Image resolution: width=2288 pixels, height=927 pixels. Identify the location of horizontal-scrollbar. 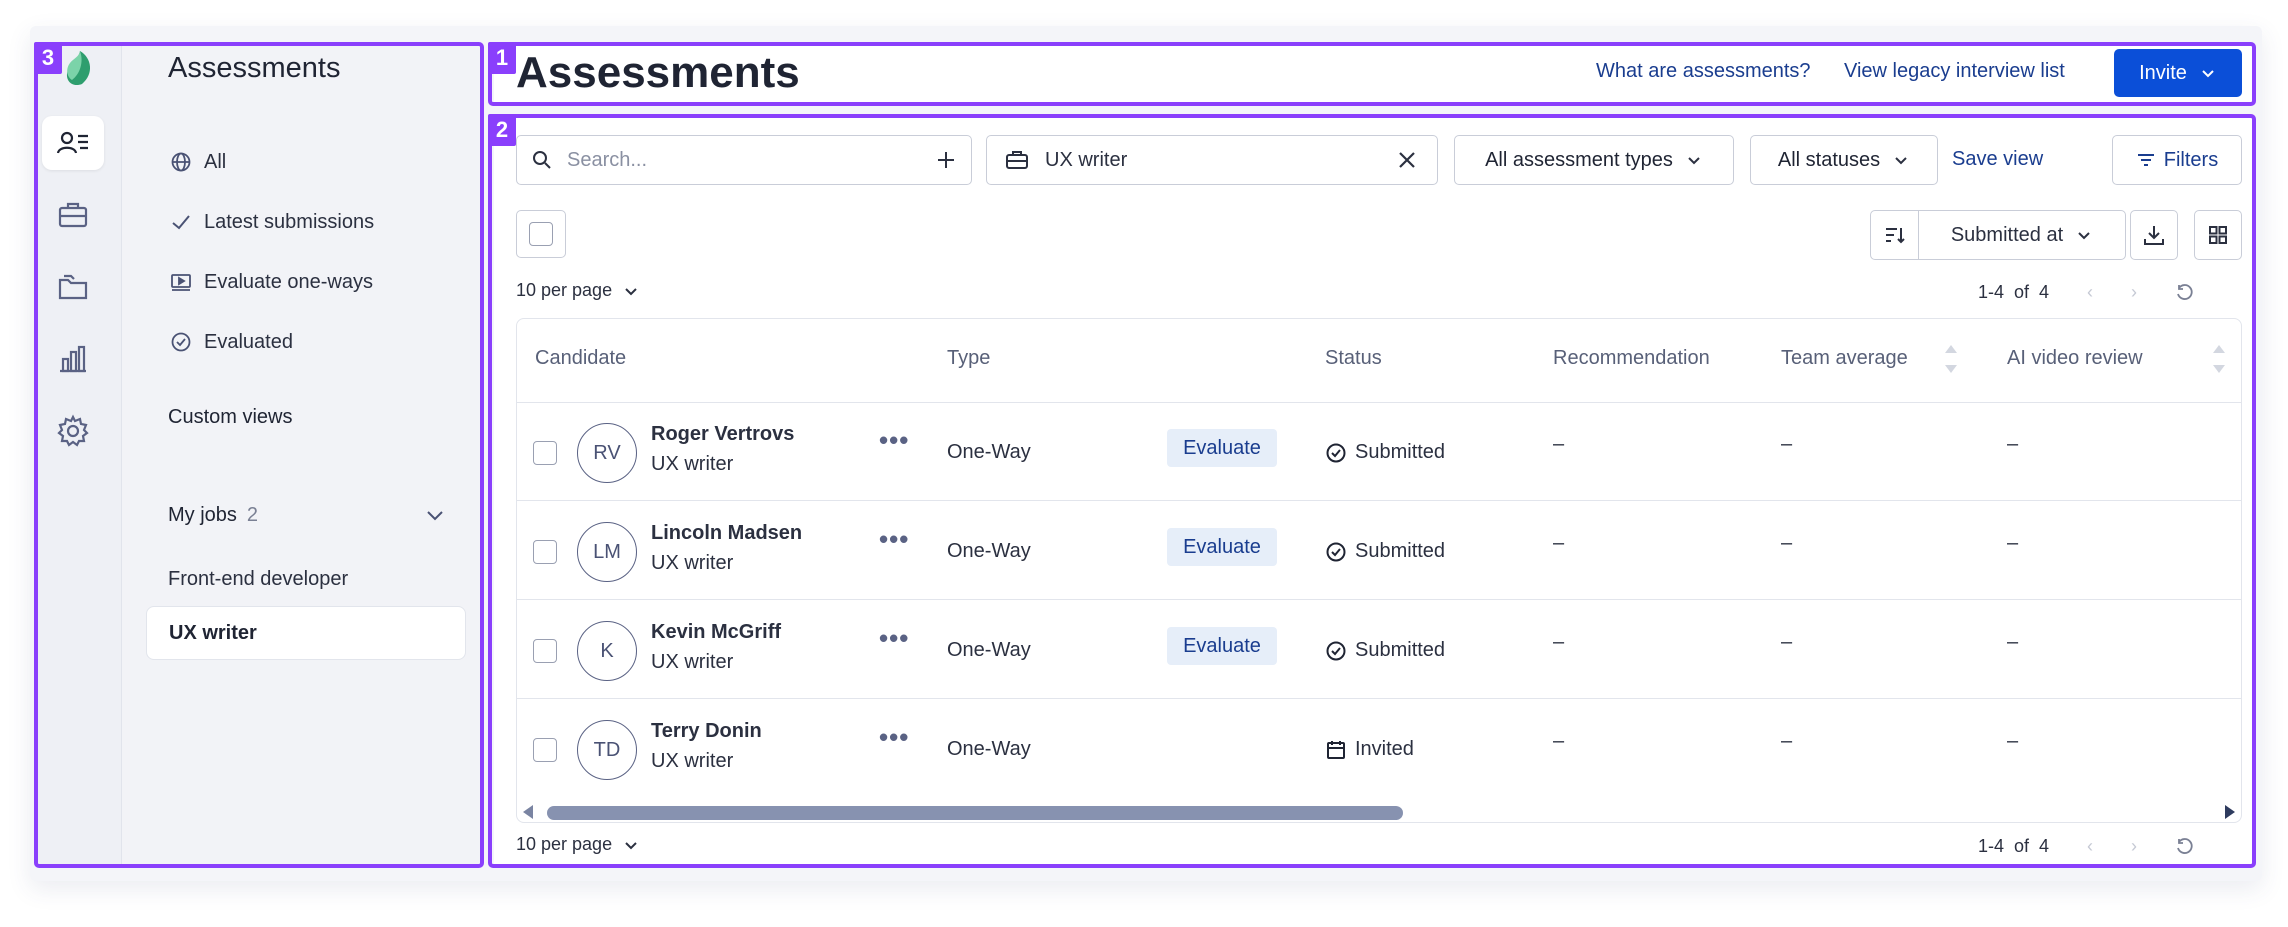
(1379, 810).